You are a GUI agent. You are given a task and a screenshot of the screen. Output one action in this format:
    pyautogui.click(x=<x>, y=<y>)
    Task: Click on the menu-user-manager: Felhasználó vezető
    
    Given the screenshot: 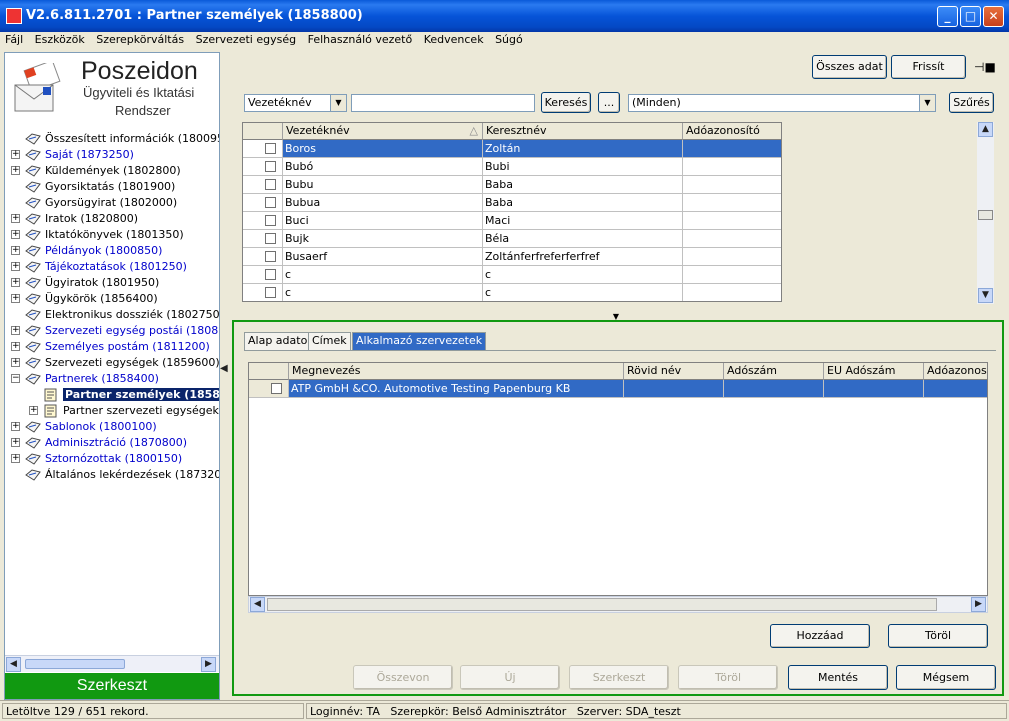 What is the action you would take?
    pyautogui.click(x=360, y=39)
    